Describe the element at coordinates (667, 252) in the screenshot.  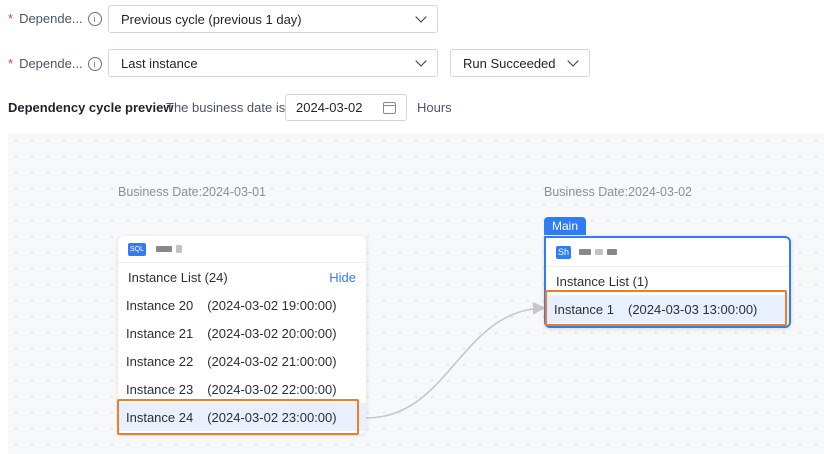
I see `main-node-header: Sh` at that location.